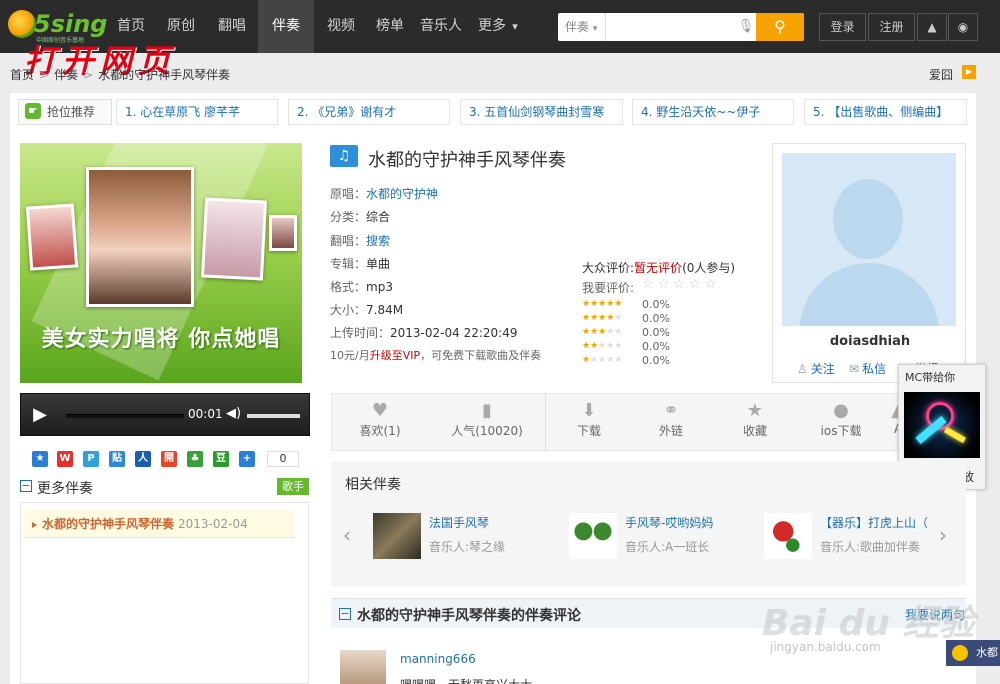 The height and width of the screenshot is (684, 1000). I want to click on search-type-select: 伴奏 ▾, so click(582, 27).